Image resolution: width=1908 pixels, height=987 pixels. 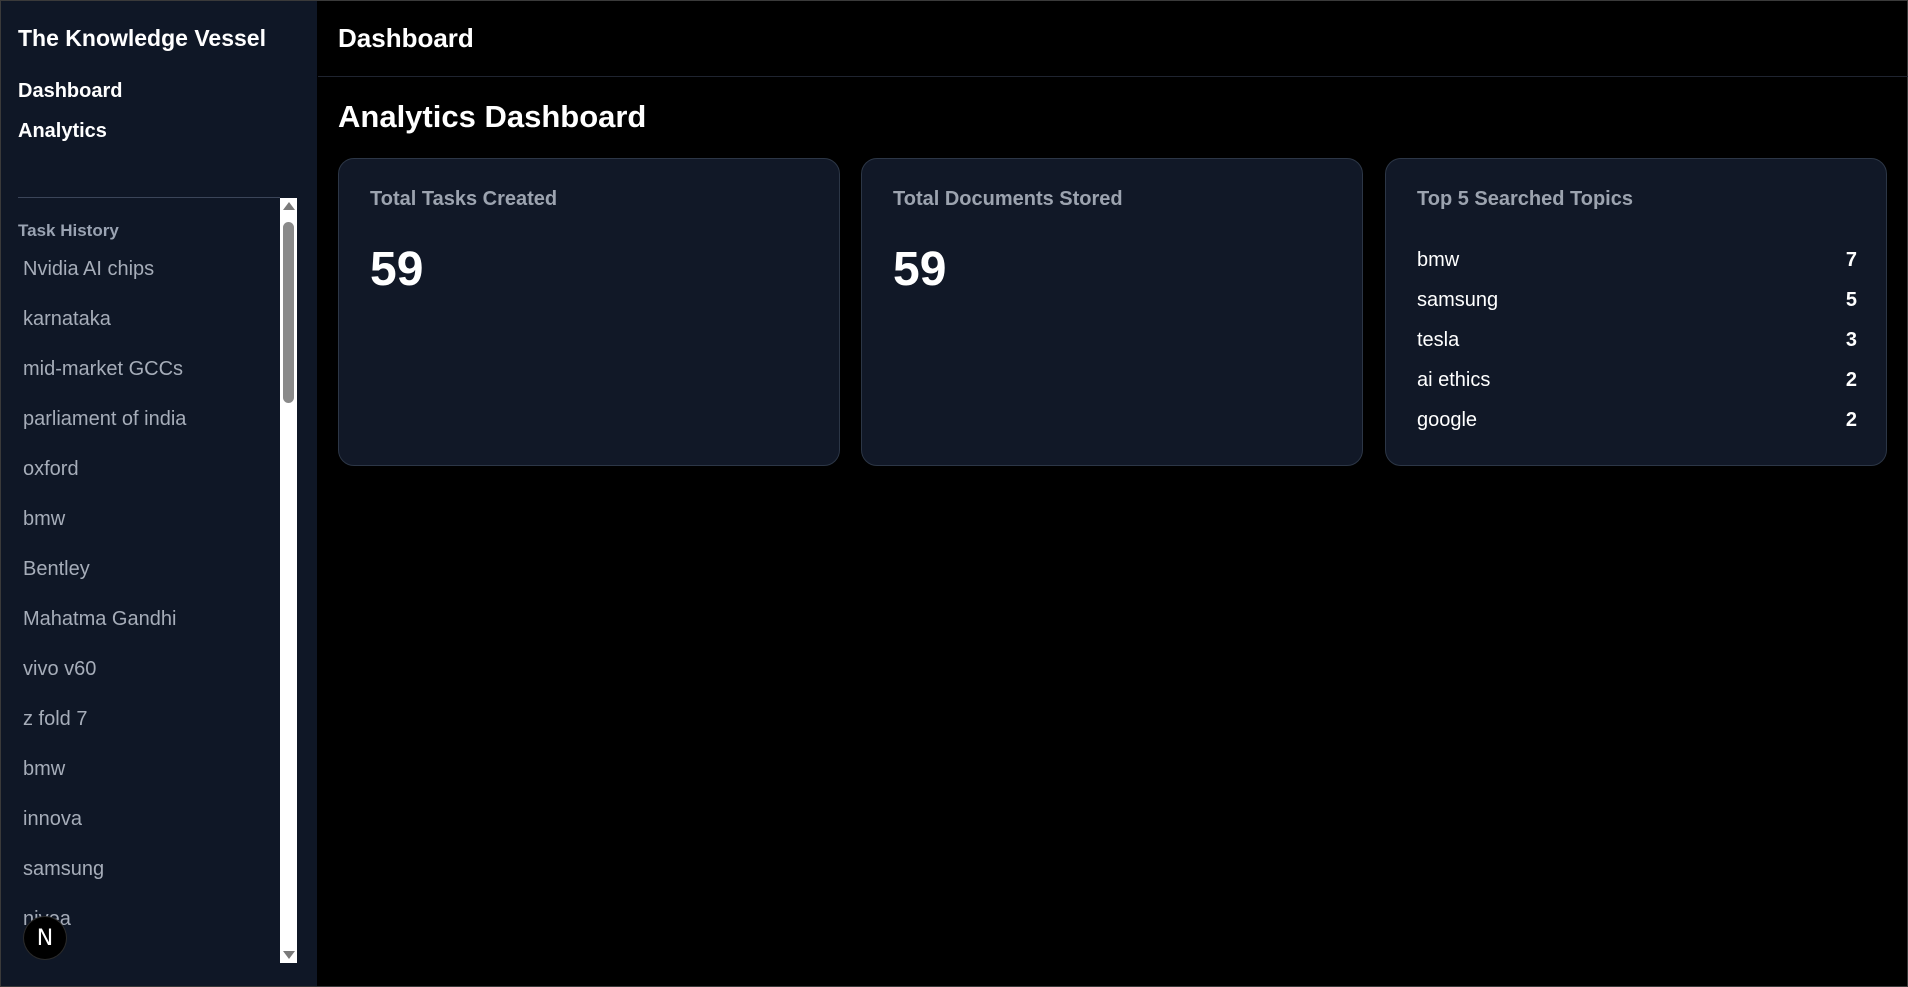 What do you see at coordinates (397, 269) in the screenshot?
I see `total-tasks-value: 59` at bounding box center [397, 269].